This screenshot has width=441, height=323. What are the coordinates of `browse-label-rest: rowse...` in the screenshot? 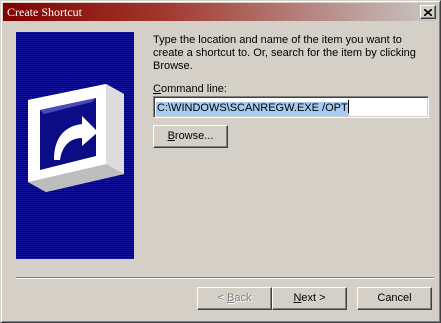 It's located at (194, 136).